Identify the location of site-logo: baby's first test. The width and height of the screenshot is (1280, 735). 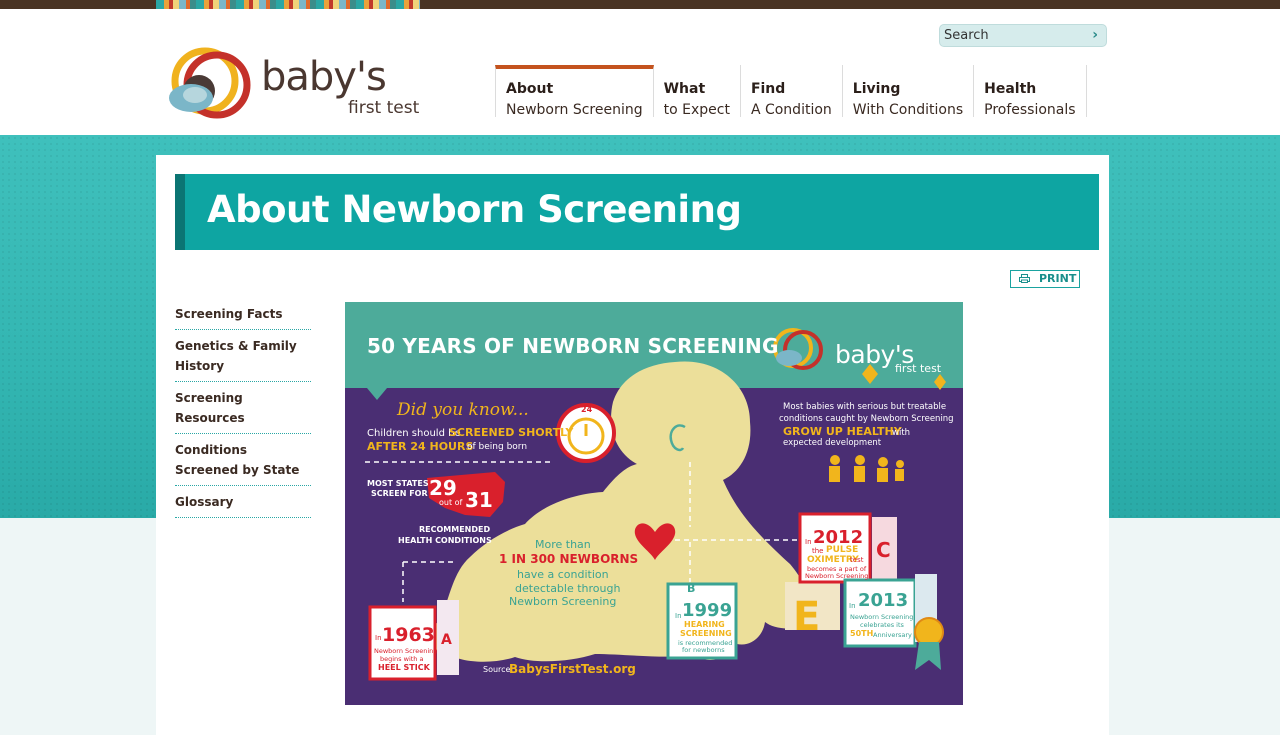
(295, 83).